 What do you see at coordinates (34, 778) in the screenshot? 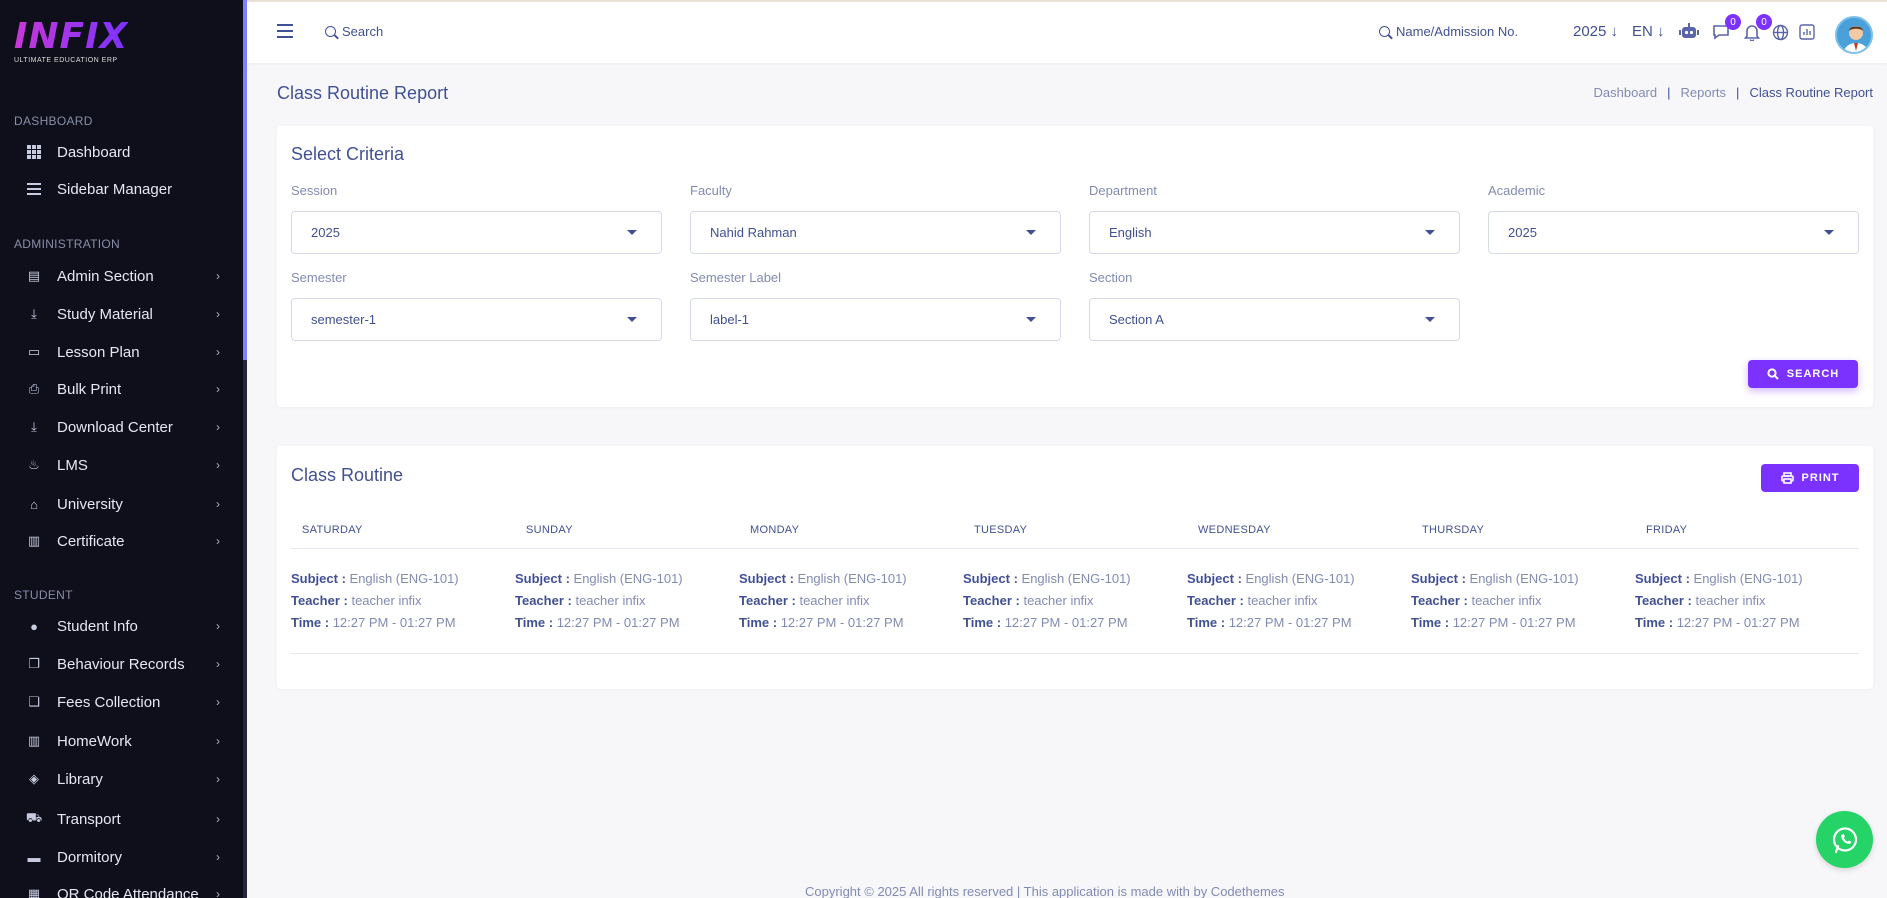
I see `library-icon: ◈` at bounding box center [34, 778].